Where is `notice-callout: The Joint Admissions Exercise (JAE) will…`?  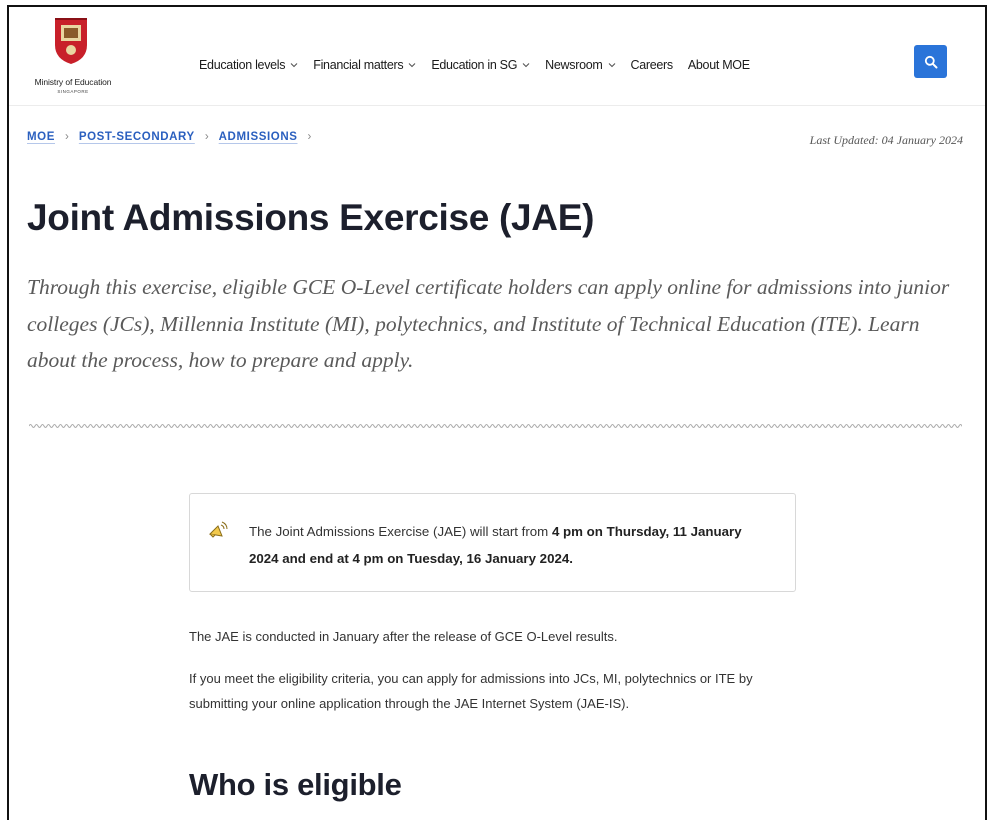 notice-callout: The Joint Admissions Exercise (JAE) will… is located at coordinates (492, 542).